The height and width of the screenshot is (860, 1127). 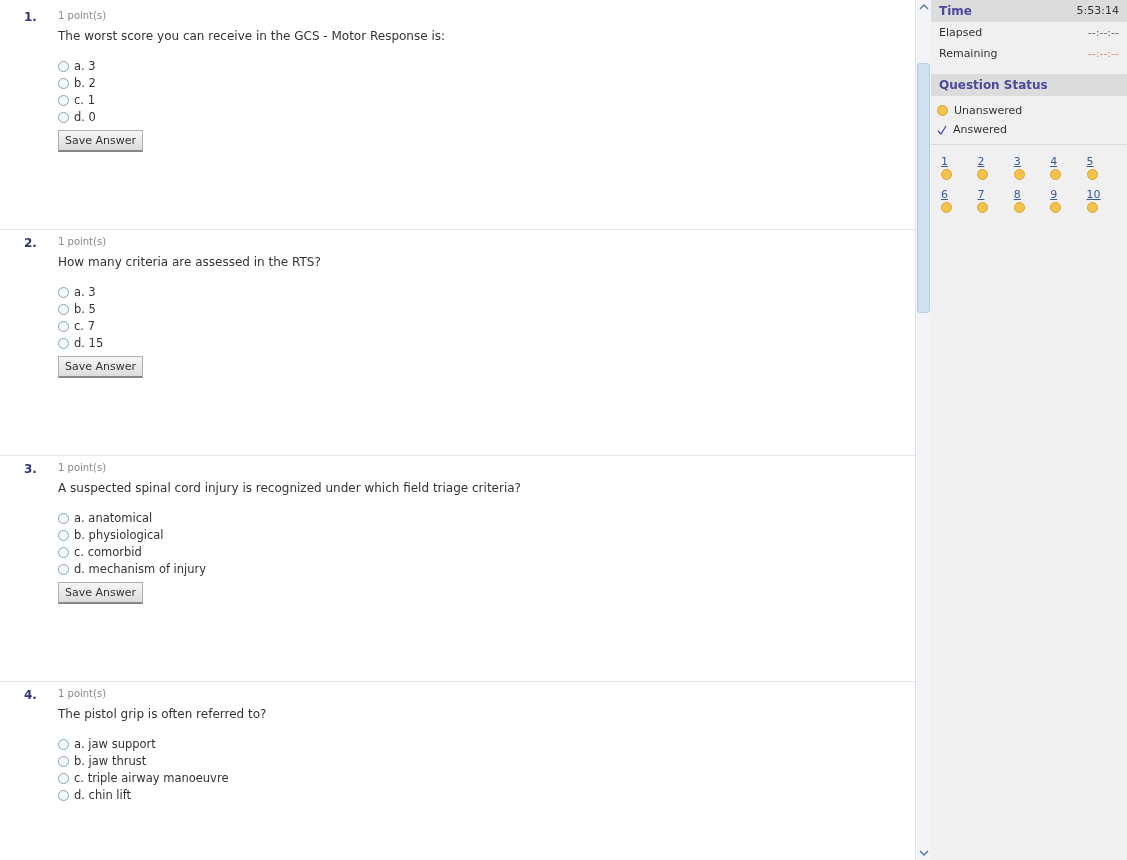 What do you see at coordinates (993, 85) in the screenshot?
I see `status-title: Question Status` at bounding box center [993, 85].